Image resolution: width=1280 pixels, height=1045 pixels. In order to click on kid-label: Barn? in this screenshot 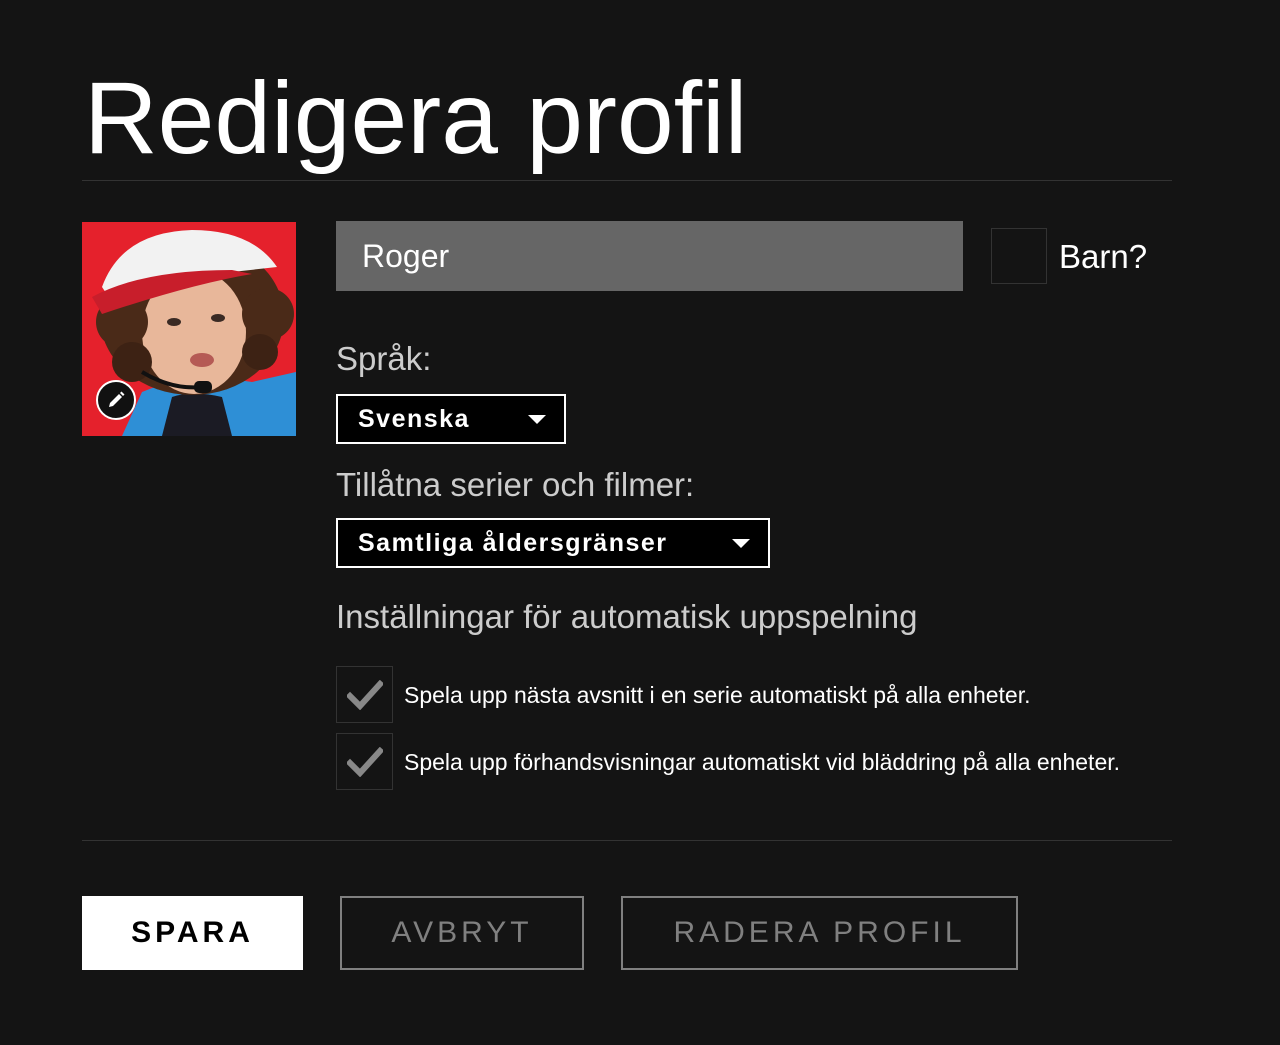, I will do `click(1103, 256)`.